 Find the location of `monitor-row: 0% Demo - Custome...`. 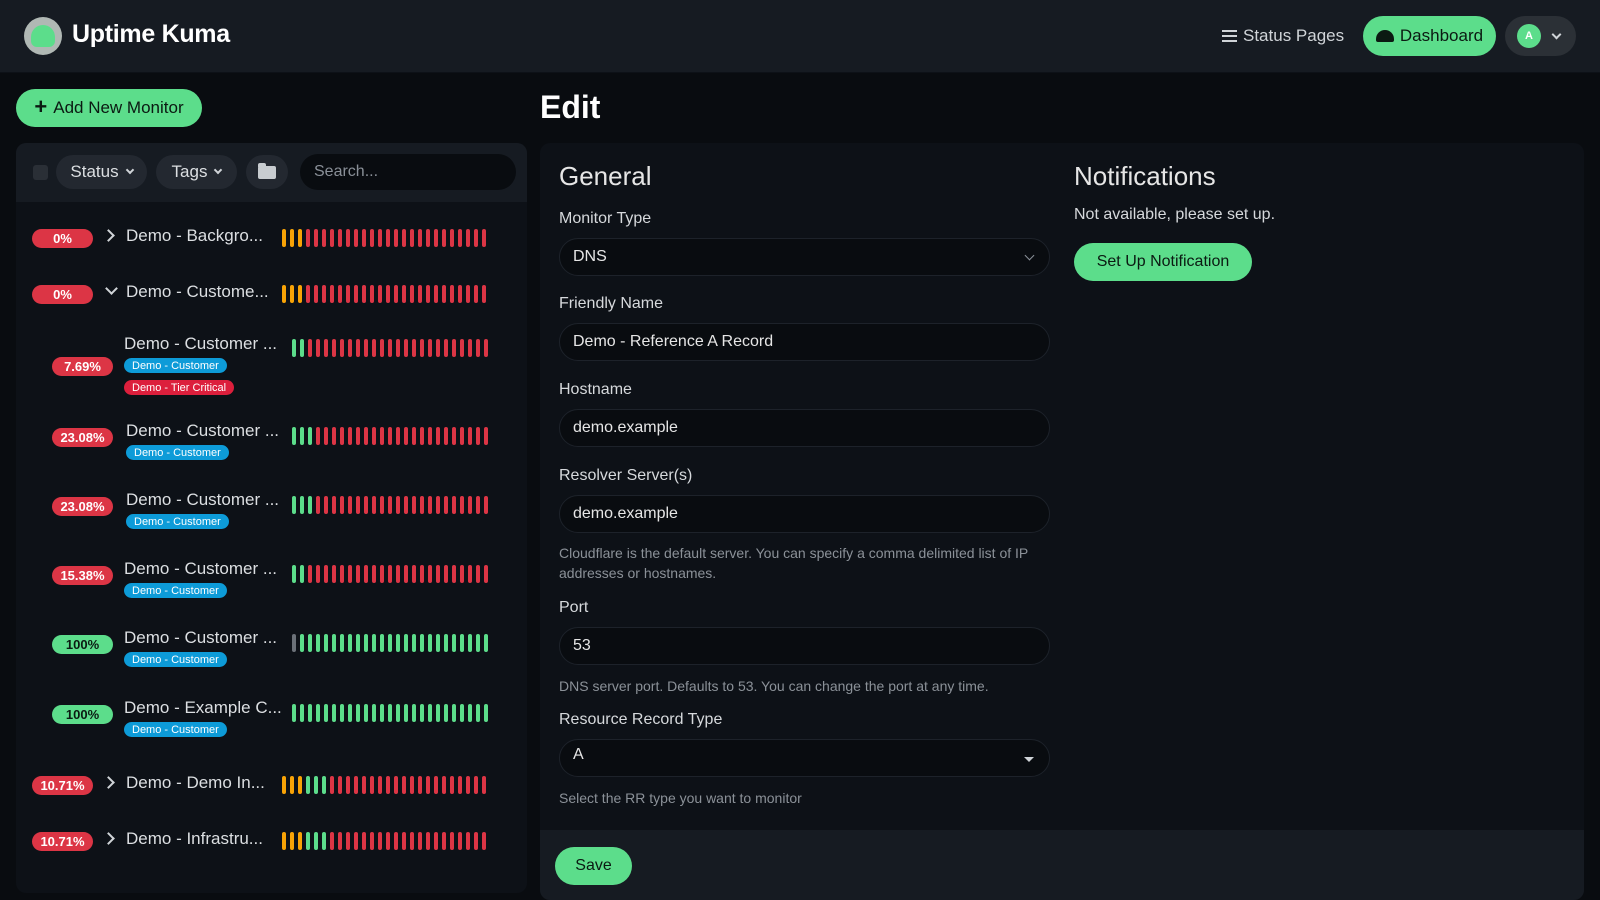

monitor-row: 0% Demo - Custome... is located at coordinates (271, 286).